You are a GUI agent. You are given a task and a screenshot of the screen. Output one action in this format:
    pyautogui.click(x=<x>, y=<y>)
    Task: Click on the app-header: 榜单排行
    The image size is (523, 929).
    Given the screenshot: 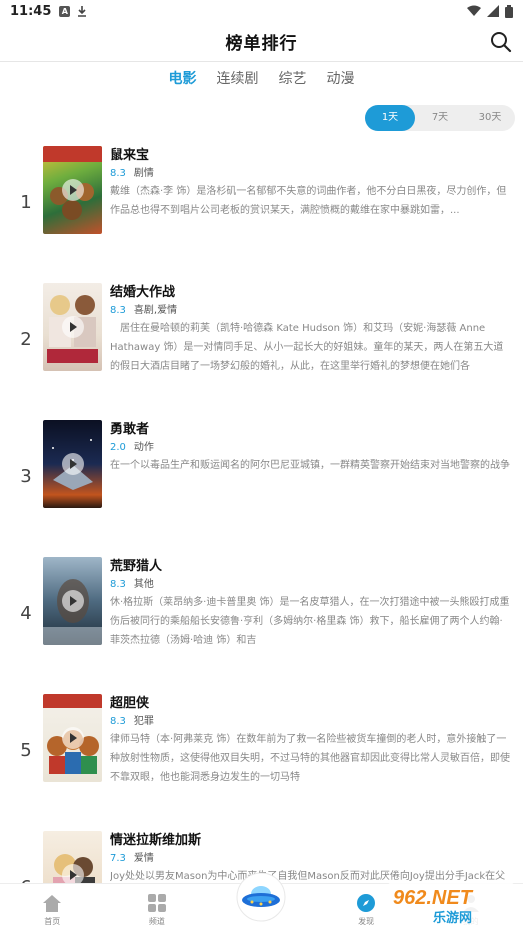 What is the action you would take?
    pyautogui.click(x=261, y=42)
    